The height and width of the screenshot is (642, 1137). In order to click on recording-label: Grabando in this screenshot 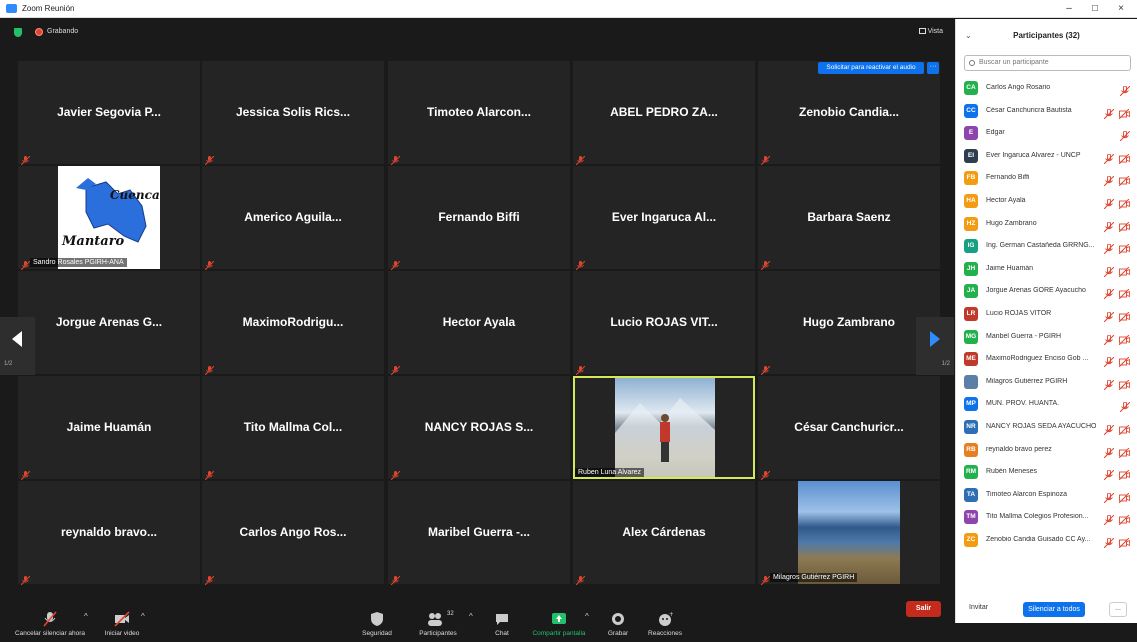, I will do `click(62, 31)`.